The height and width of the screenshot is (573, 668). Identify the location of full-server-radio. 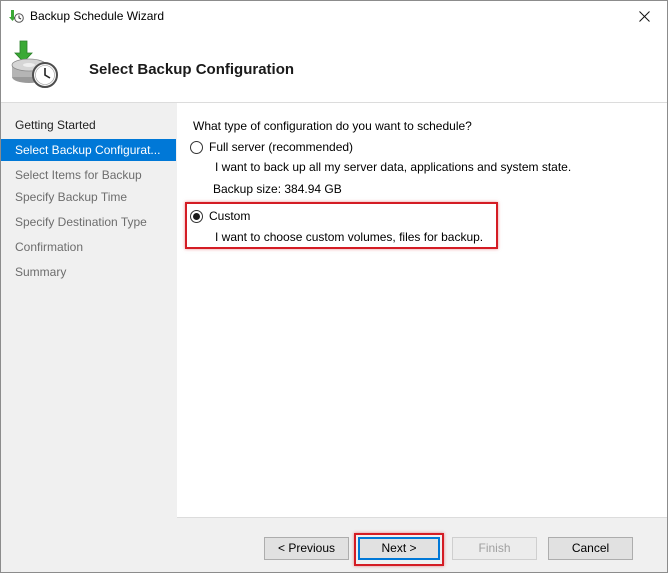
(196, 147).